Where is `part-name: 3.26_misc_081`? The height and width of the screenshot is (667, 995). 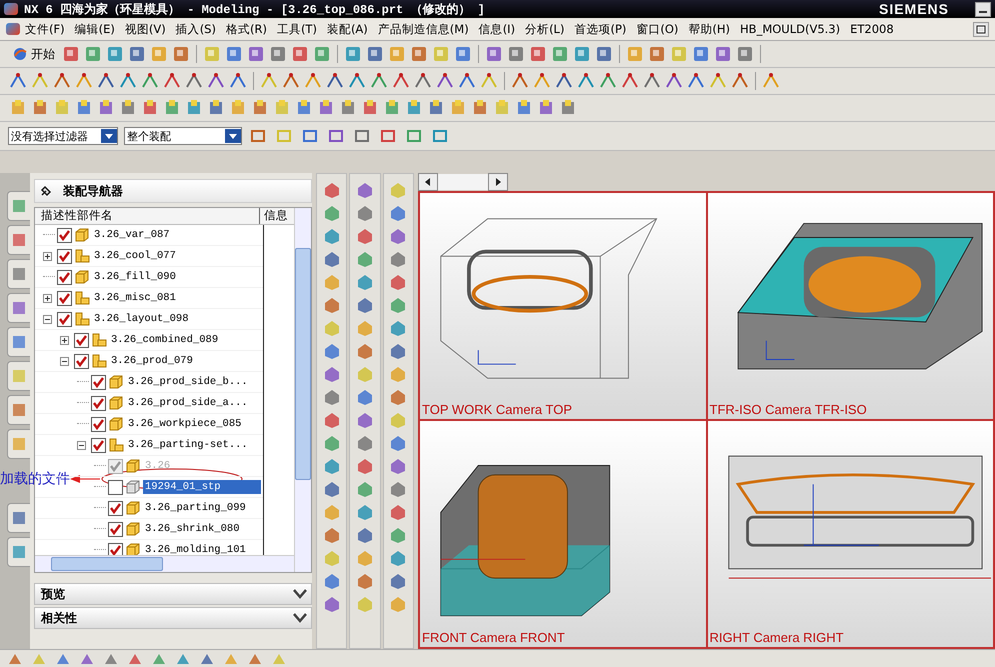
part-name: 3.26_misc_081 is located at coordinates (135, 298).